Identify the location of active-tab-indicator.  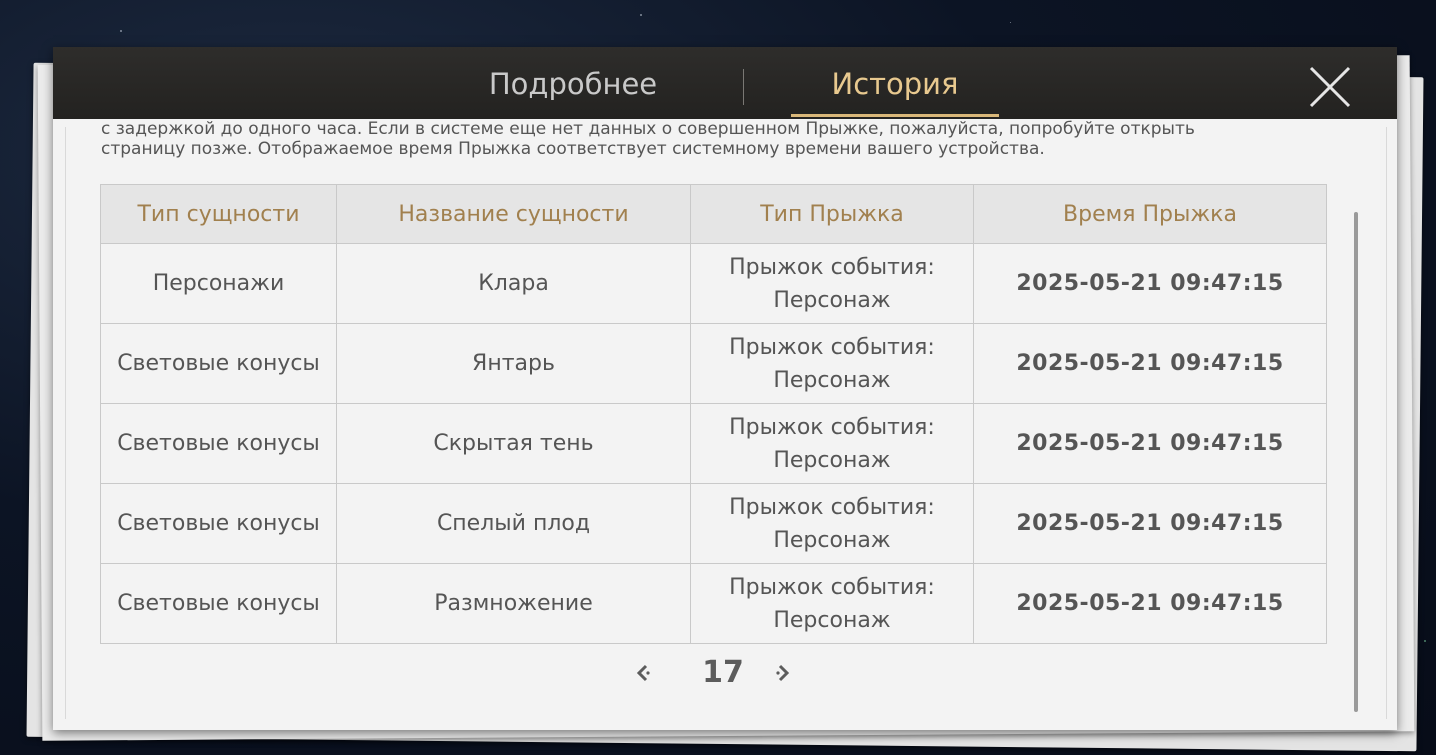
(895, 115).